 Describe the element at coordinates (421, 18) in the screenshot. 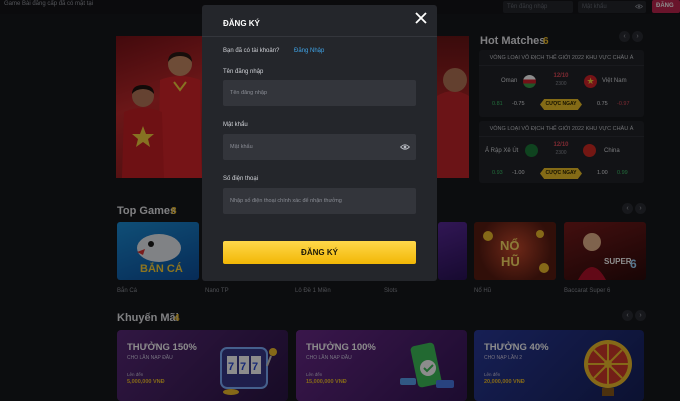

I see `close-icon` at that location.